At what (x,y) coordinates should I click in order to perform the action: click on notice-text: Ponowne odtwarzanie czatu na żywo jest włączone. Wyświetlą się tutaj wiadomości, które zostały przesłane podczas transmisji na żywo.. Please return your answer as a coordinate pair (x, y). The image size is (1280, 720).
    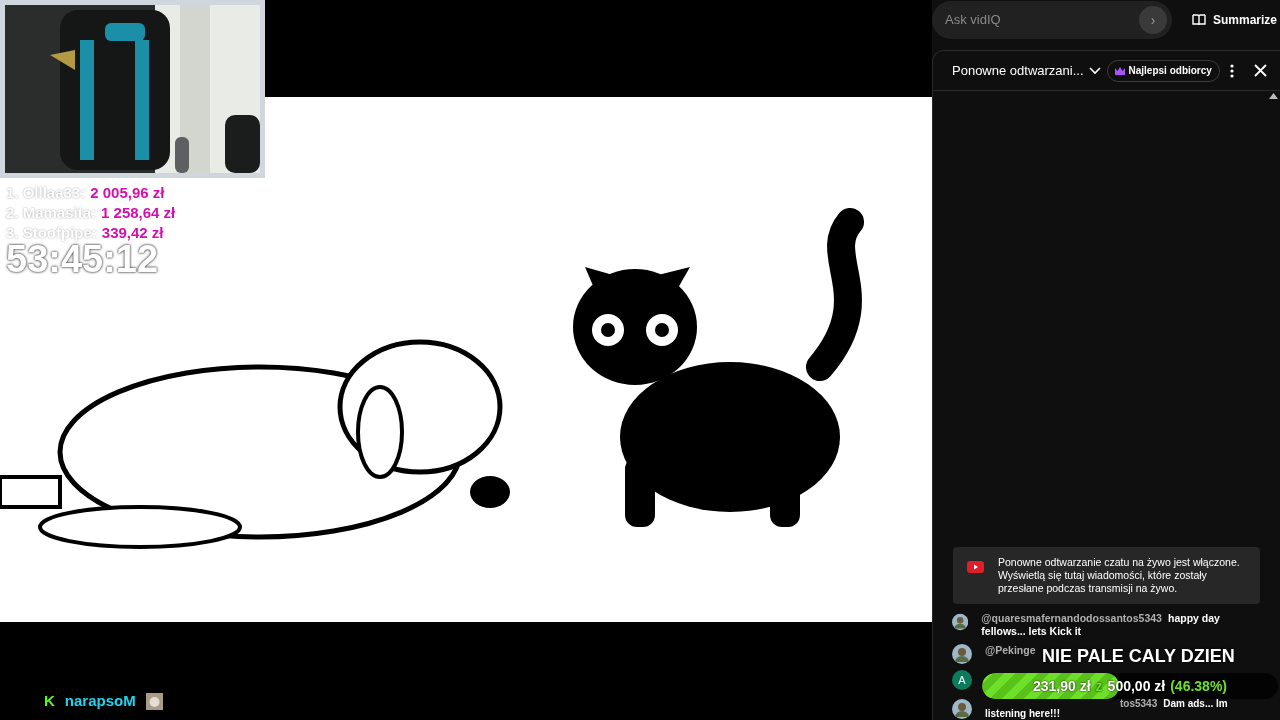
    Looking at the image, I should click on (1119, 575).